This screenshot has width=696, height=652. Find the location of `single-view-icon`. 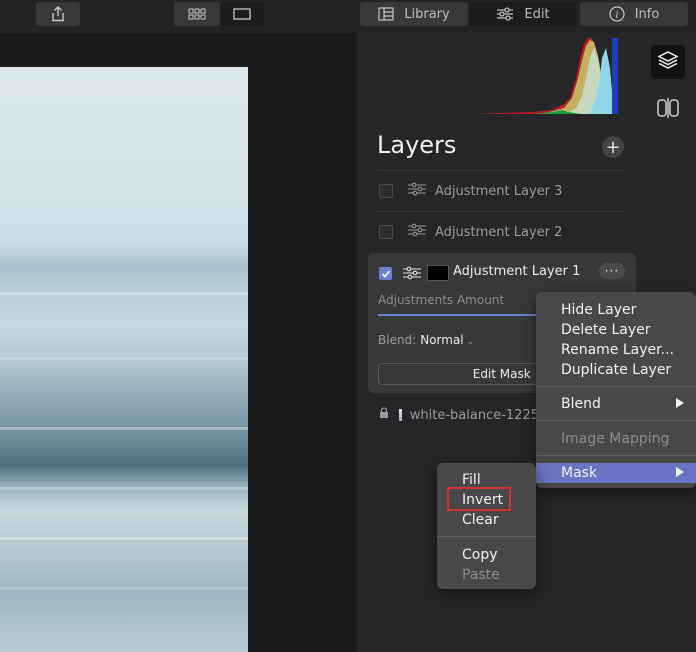

single-view-icon is located at coordinates (242, 14).